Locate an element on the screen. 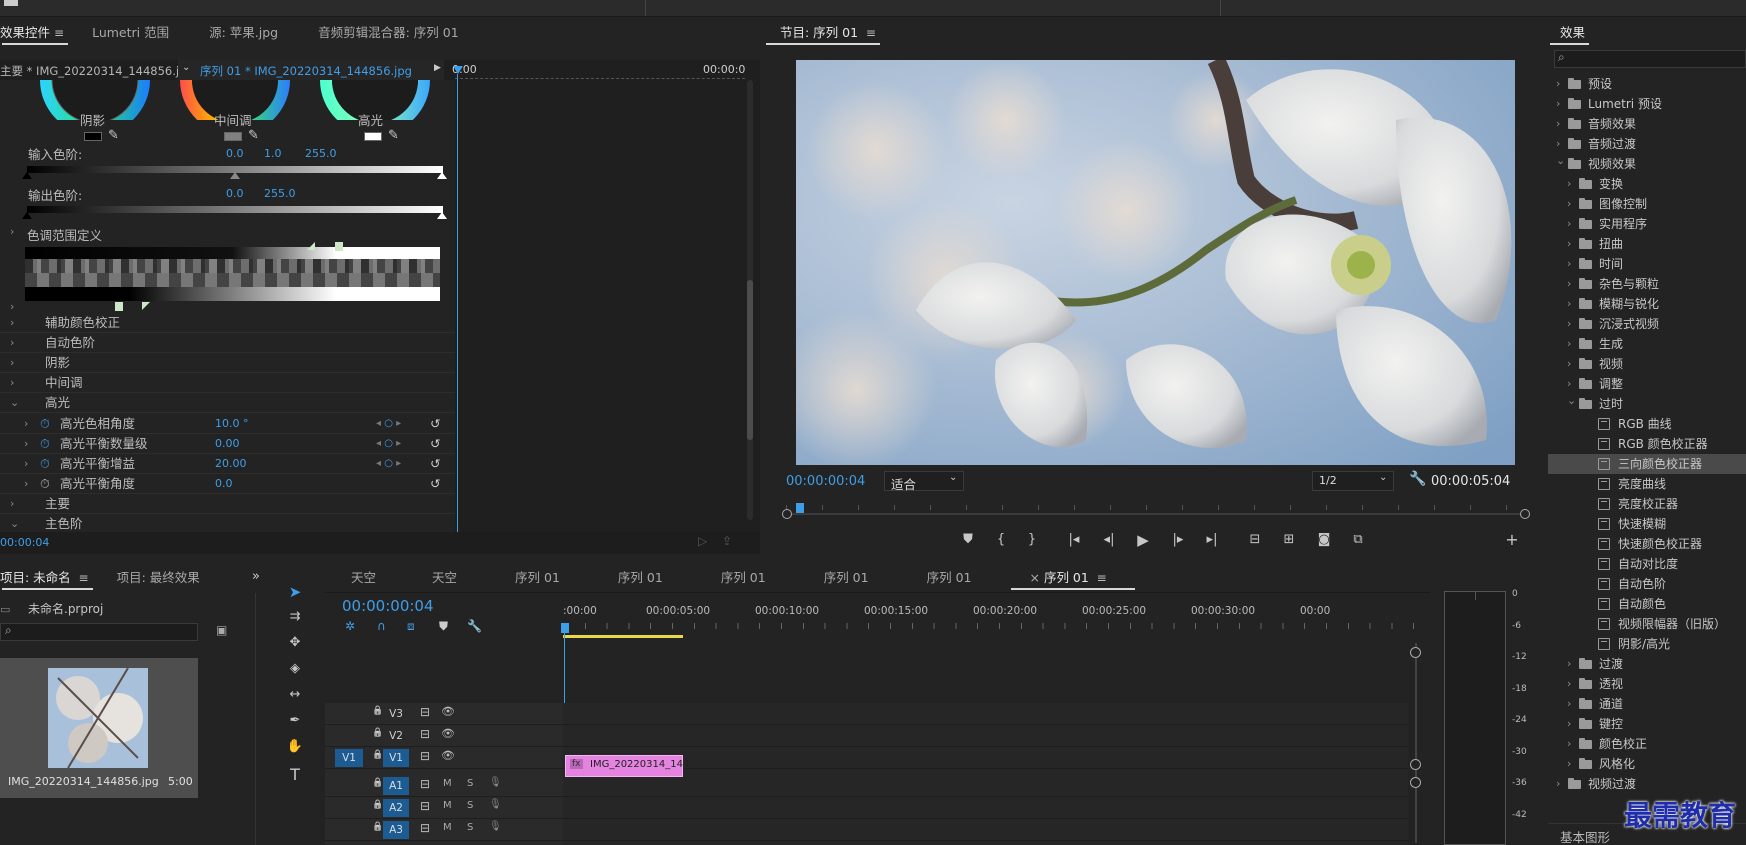  property-row: › ⏱ 高光色相角度 10.0 ° ◂ ○ ▸ ↺ is located at coordinates (227, 424).